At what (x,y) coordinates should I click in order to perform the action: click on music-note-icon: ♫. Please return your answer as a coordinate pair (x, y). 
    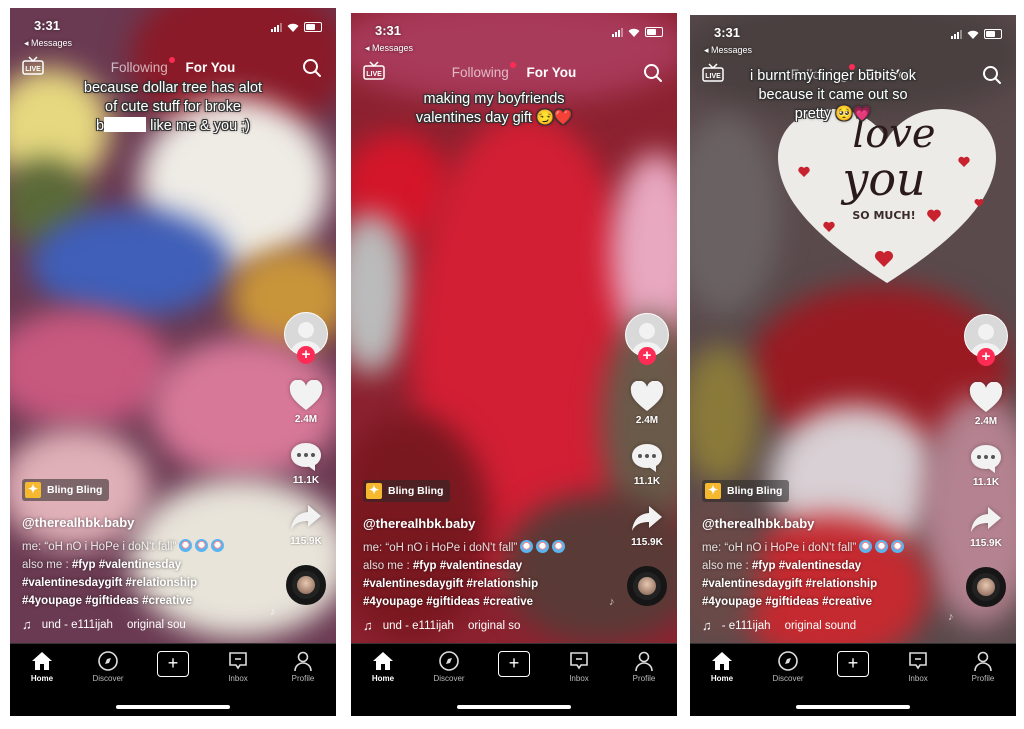
    Looking at the image, I should click on (368, 625).